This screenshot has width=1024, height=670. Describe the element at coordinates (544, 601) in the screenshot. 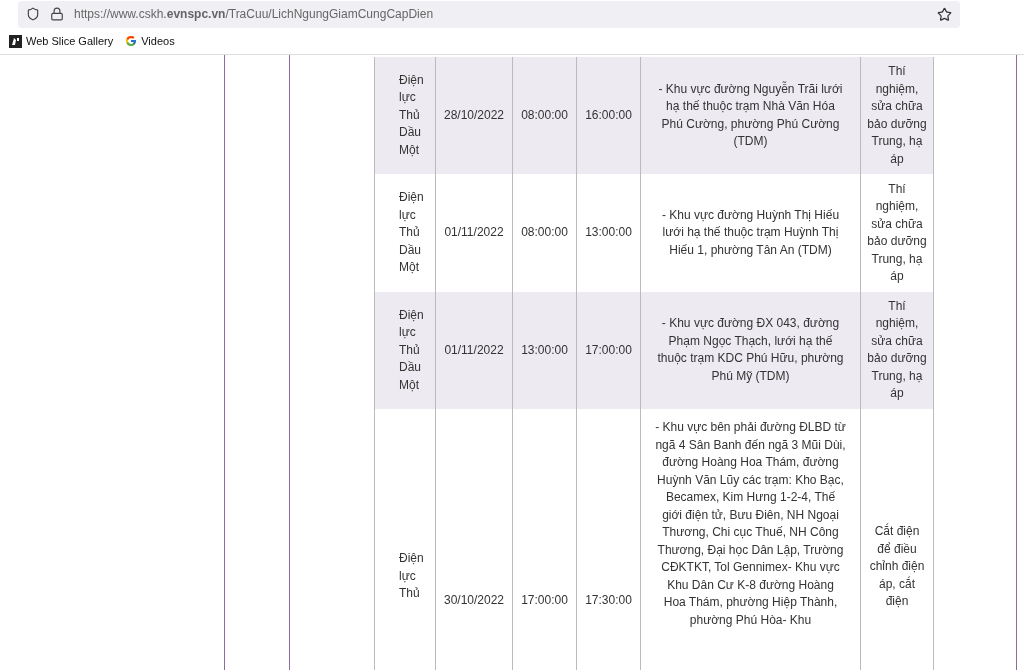

I see `start-time-cell-text: 17:00:00` at that location.